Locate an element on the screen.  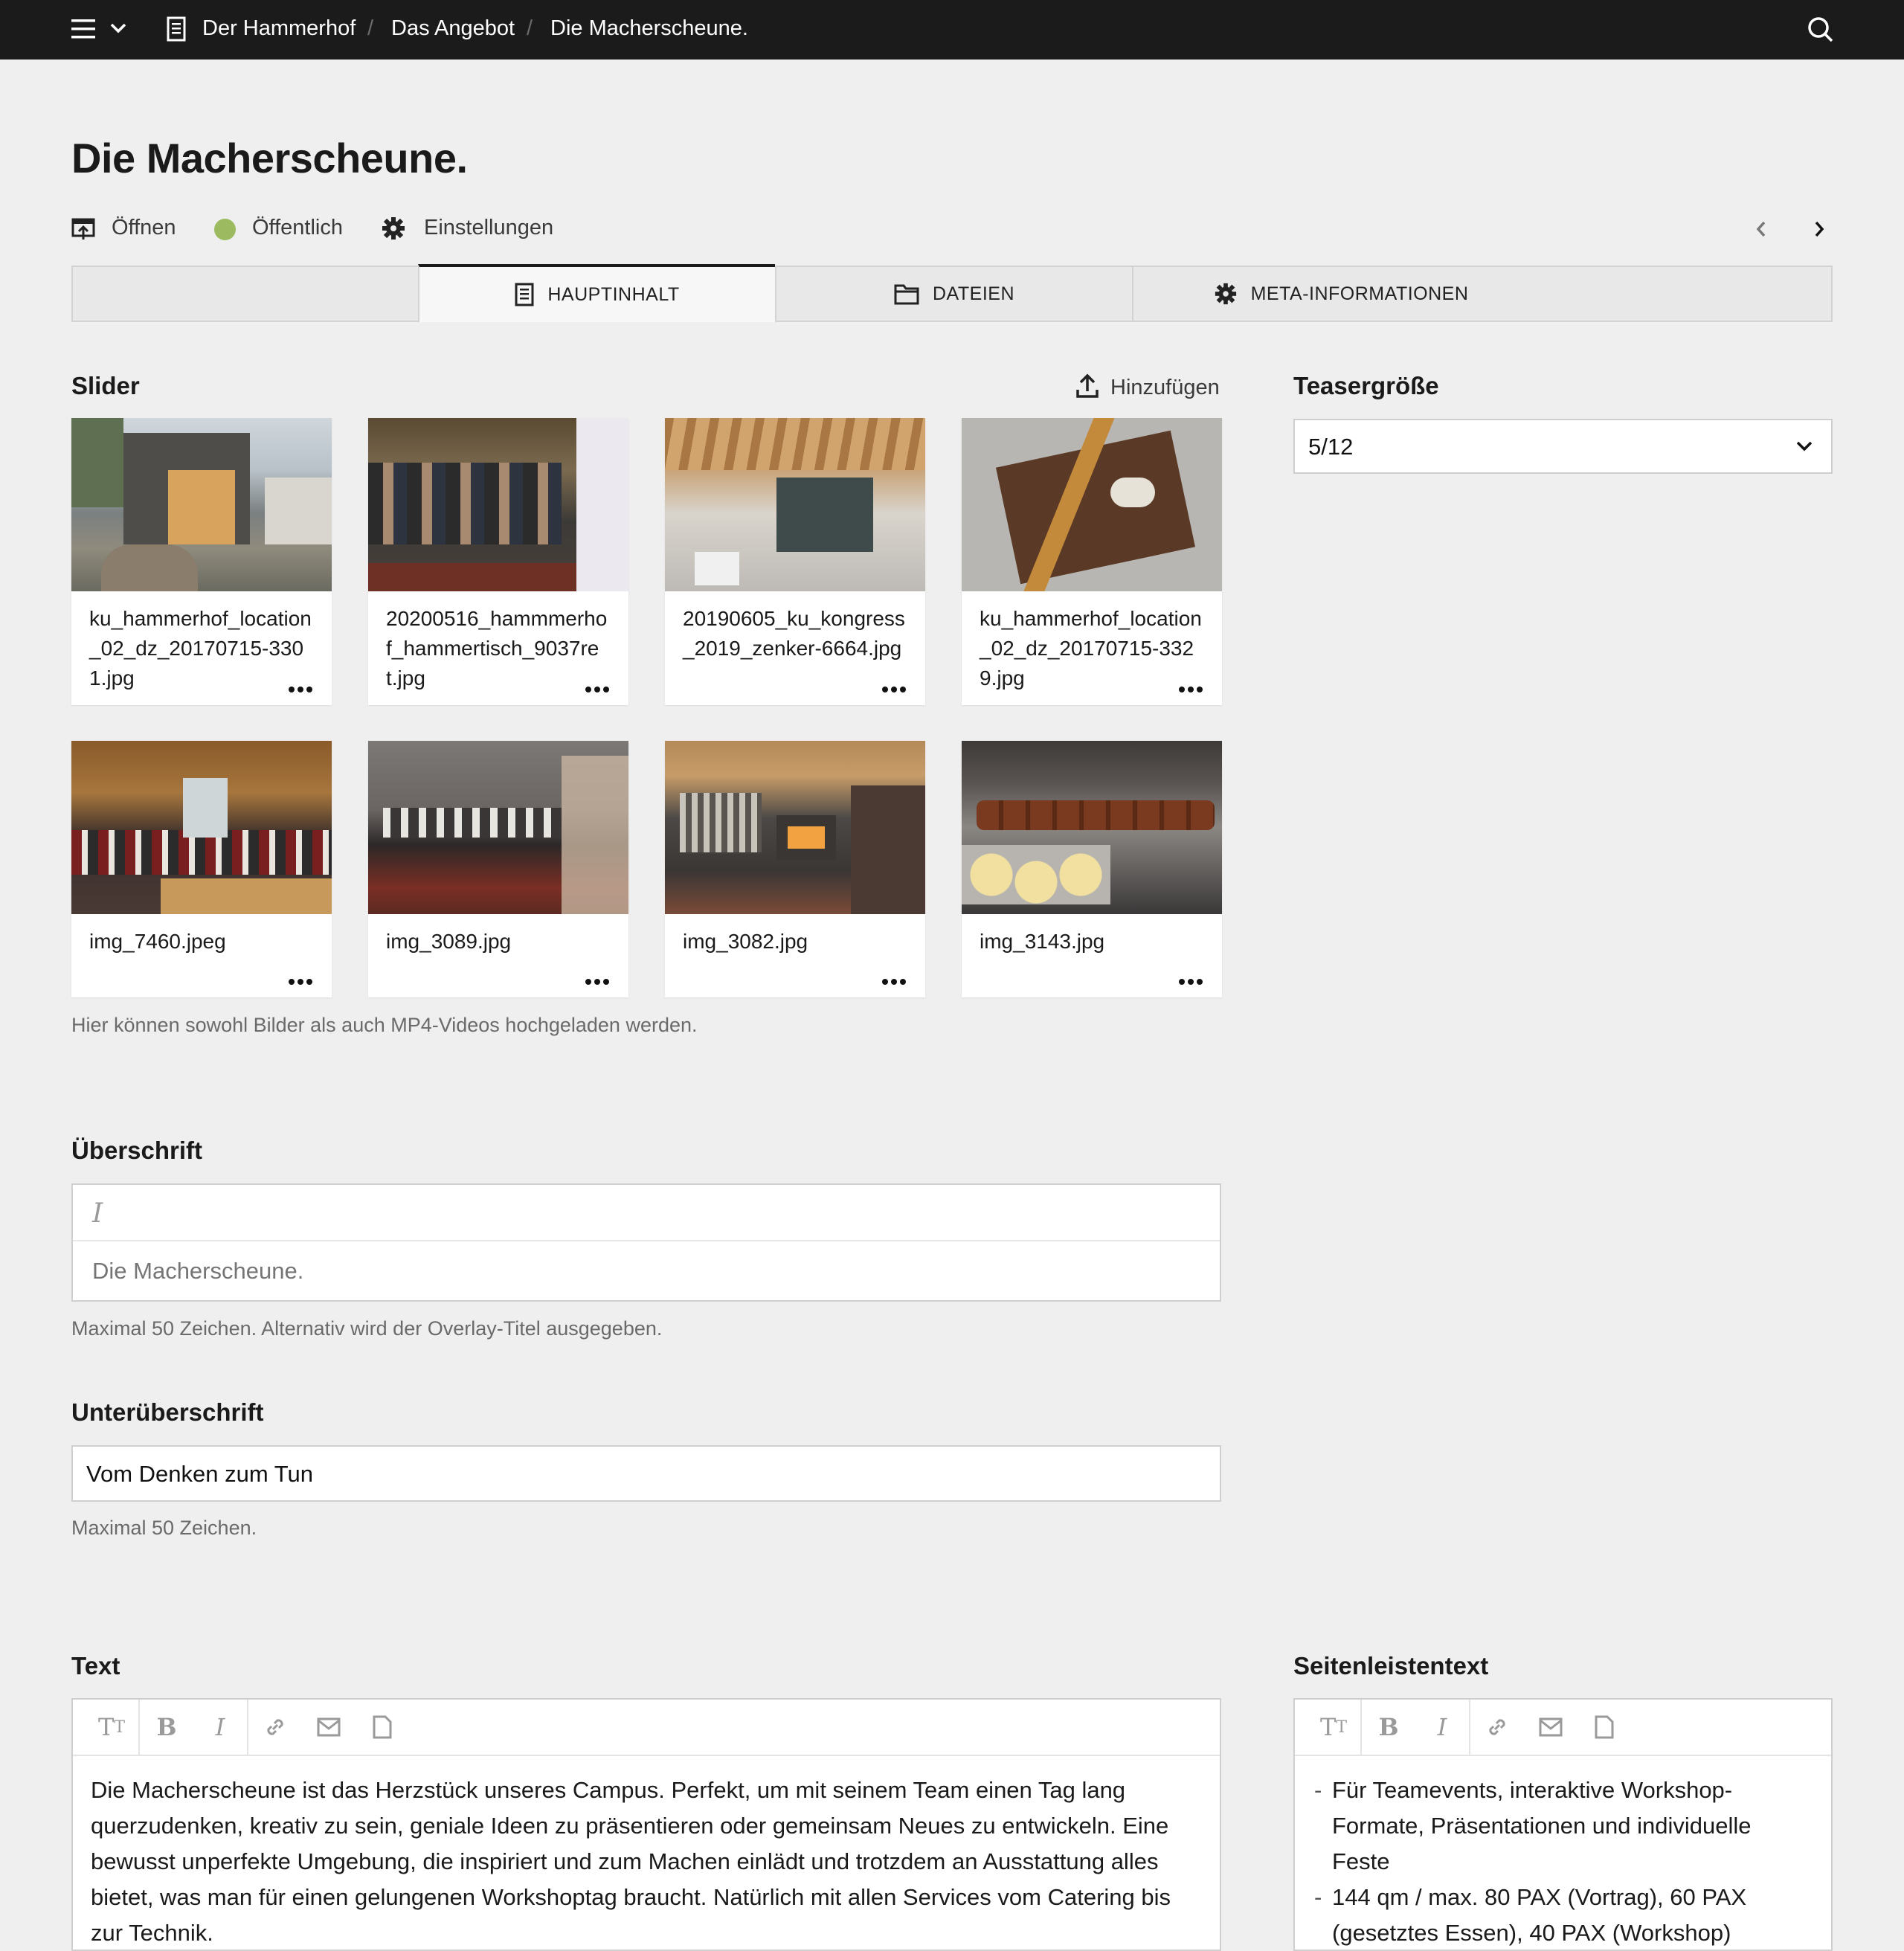
folder-icon is located at coordinates (907, 294).